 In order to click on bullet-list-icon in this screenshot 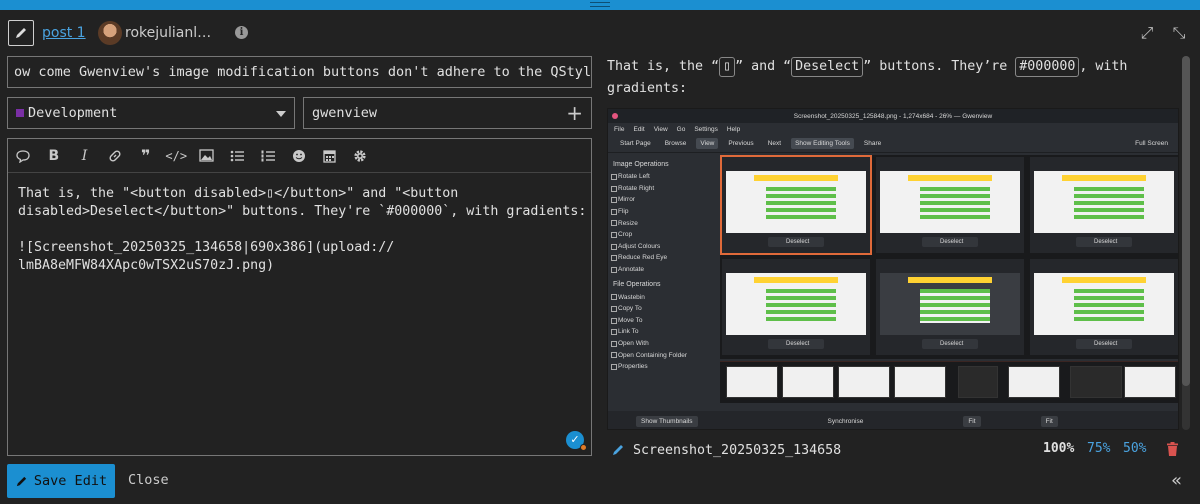, I will do `click(237, 156)`.